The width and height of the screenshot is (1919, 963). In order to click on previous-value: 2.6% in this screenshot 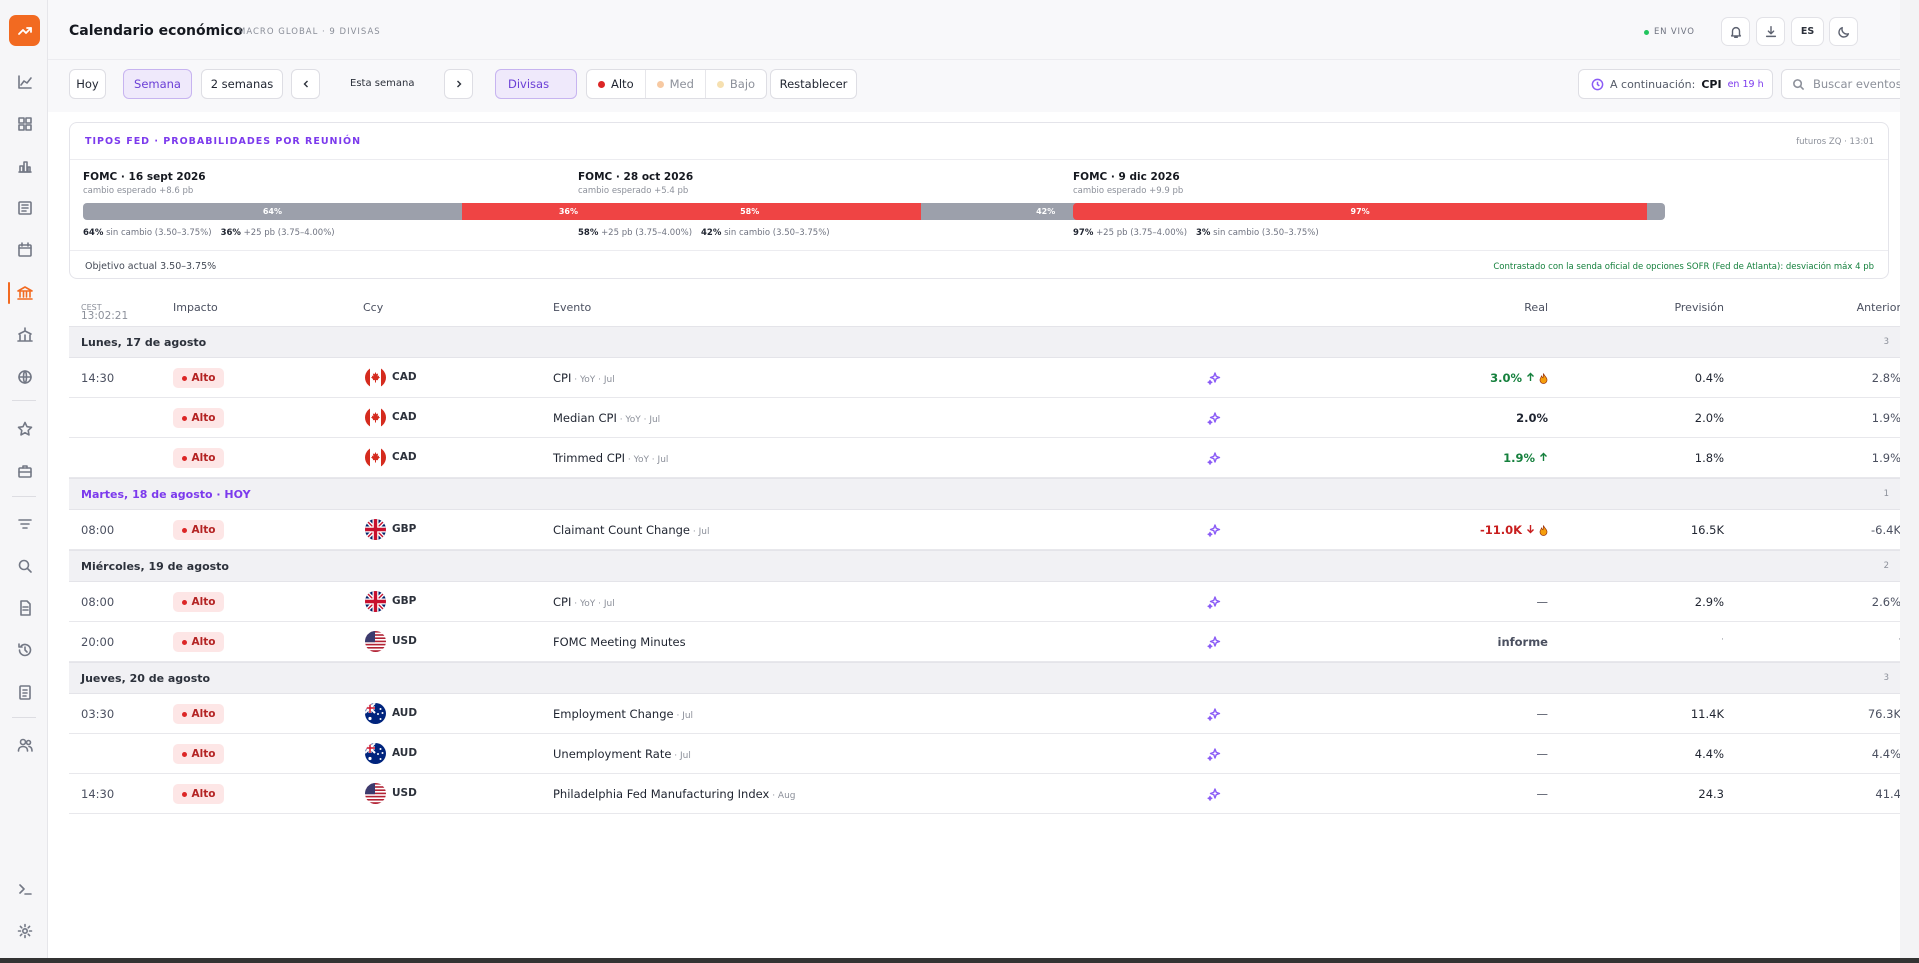, I will do `click(1886, 602)`.